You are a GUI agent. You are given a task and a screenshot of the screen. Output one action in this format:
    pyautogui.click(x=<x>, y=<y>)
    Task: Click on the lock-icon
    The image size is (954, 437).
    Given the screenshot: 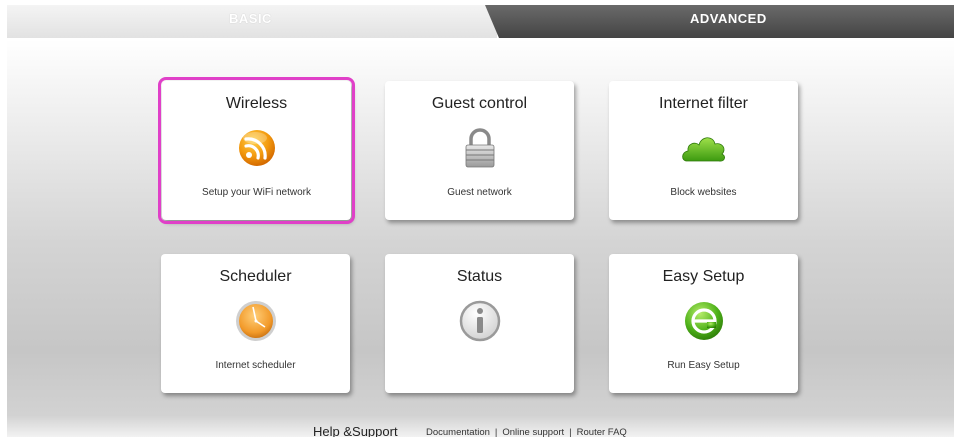 What is the action you would take?
    pyautogui.click(x=480, y=148)
    